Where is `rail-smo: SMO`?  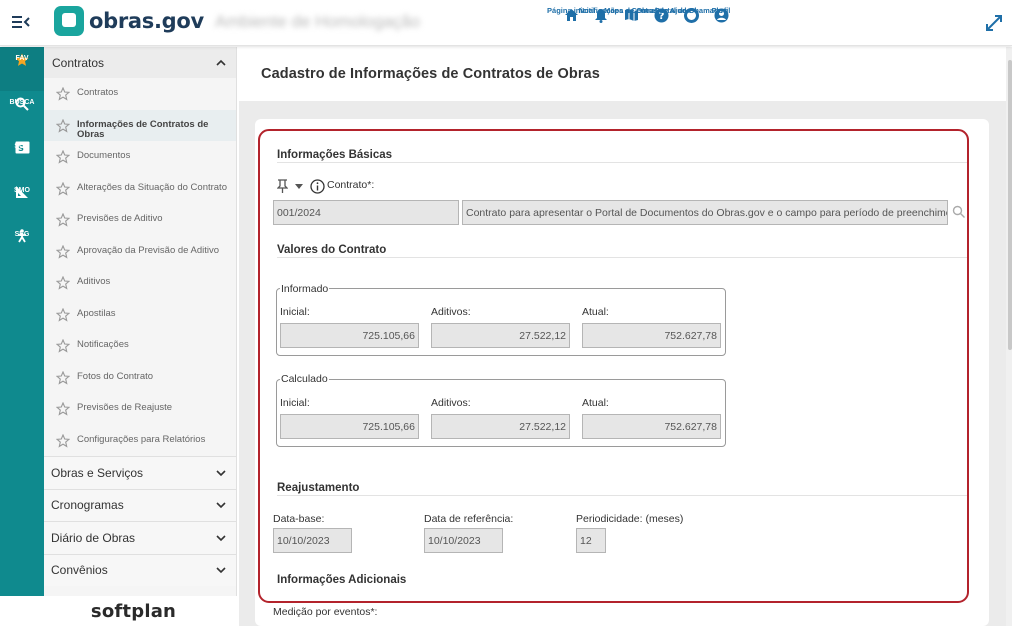
rail-smo: SMO is located at coordinates (22, 201).